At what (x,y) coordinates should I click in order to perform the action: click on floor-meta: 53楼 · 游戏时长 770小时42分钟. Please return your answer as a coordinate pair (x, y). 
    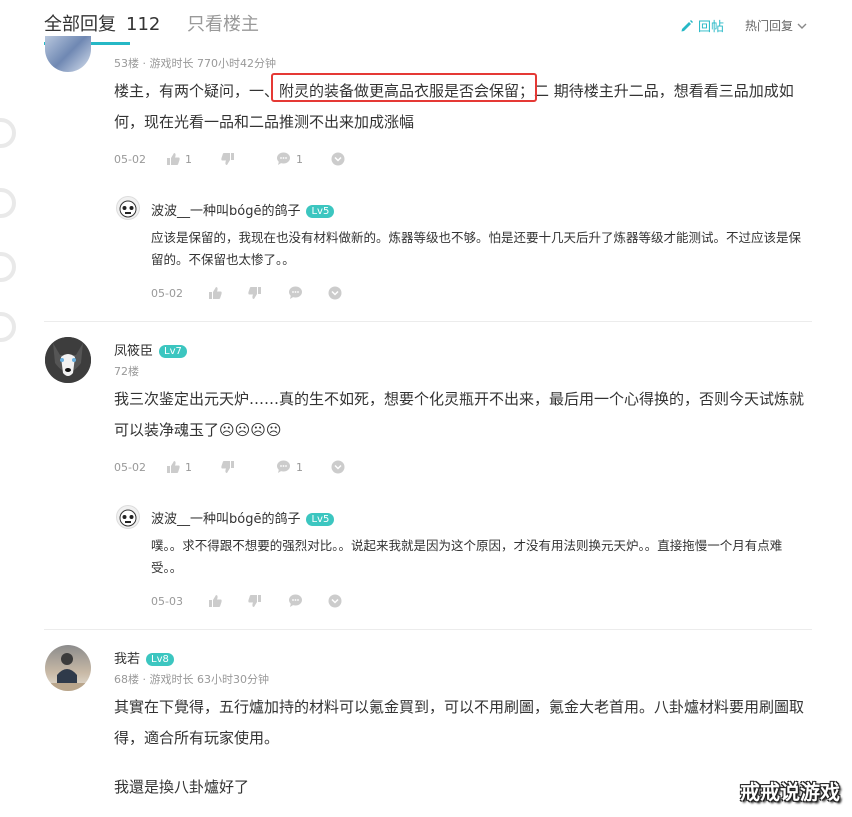
    Looking at the image, I should click on (195, 63).